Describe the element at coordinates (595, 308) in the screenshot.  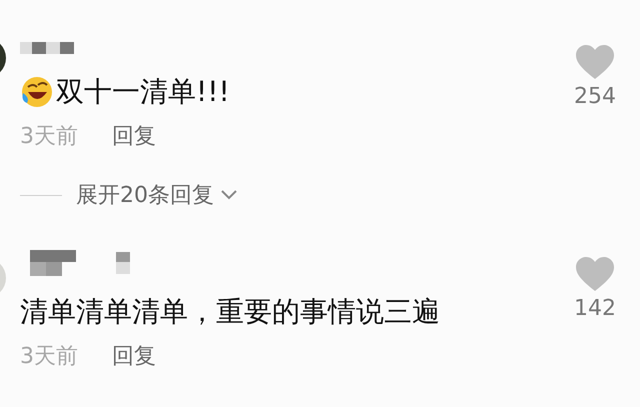
I see `like-count: 142` at that location.